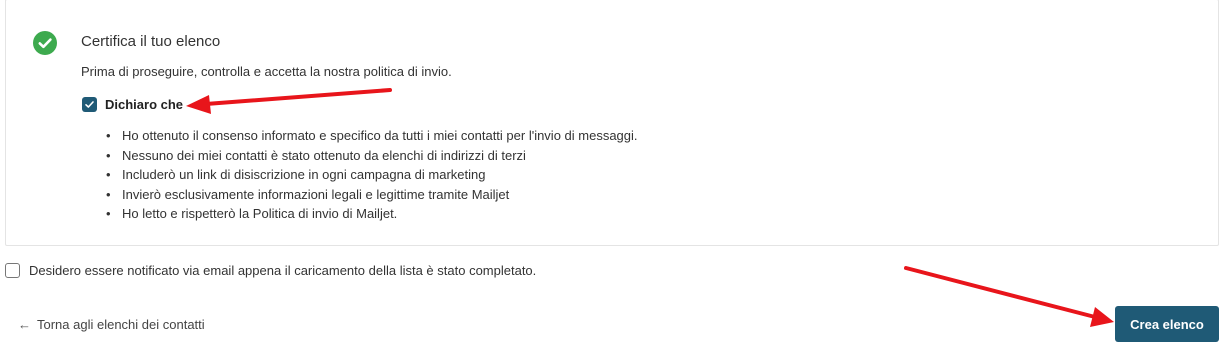 The width and height of the screenshot is (1227, 350). I want to click on checkmark-icon, so click(89, 104).